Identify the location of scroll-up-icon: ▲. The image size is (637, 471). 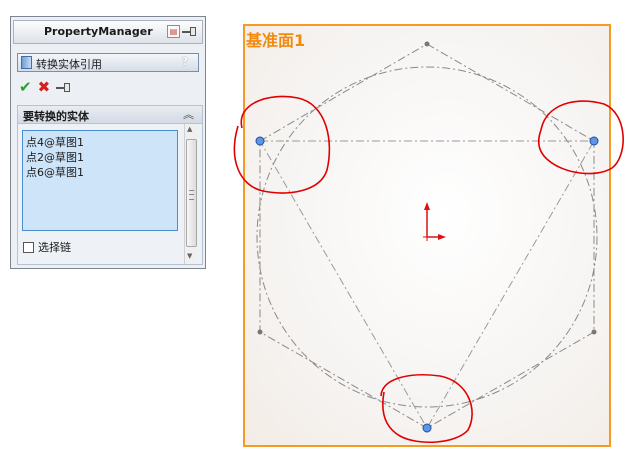
(189, 129).